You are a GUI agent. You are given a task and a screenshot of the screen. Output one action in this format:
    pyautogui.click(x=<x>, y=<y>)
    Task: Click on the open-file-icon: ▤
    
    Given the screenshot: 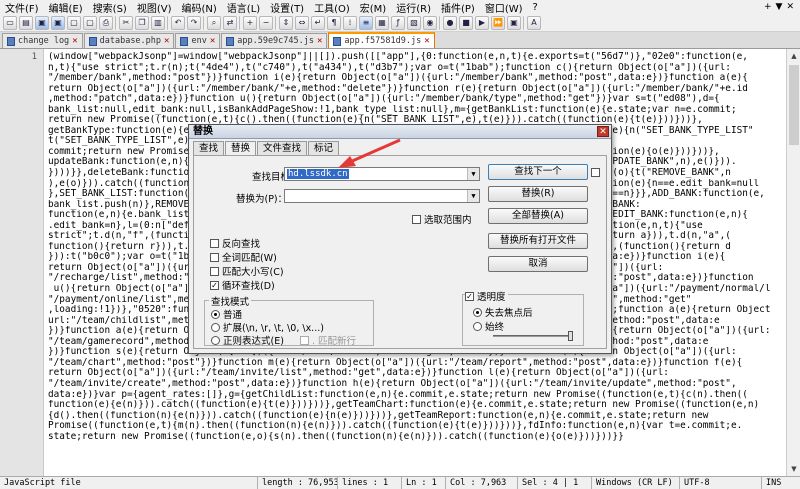 What is the action you would take?
    pyautogui.click(x=26, y=22)
    